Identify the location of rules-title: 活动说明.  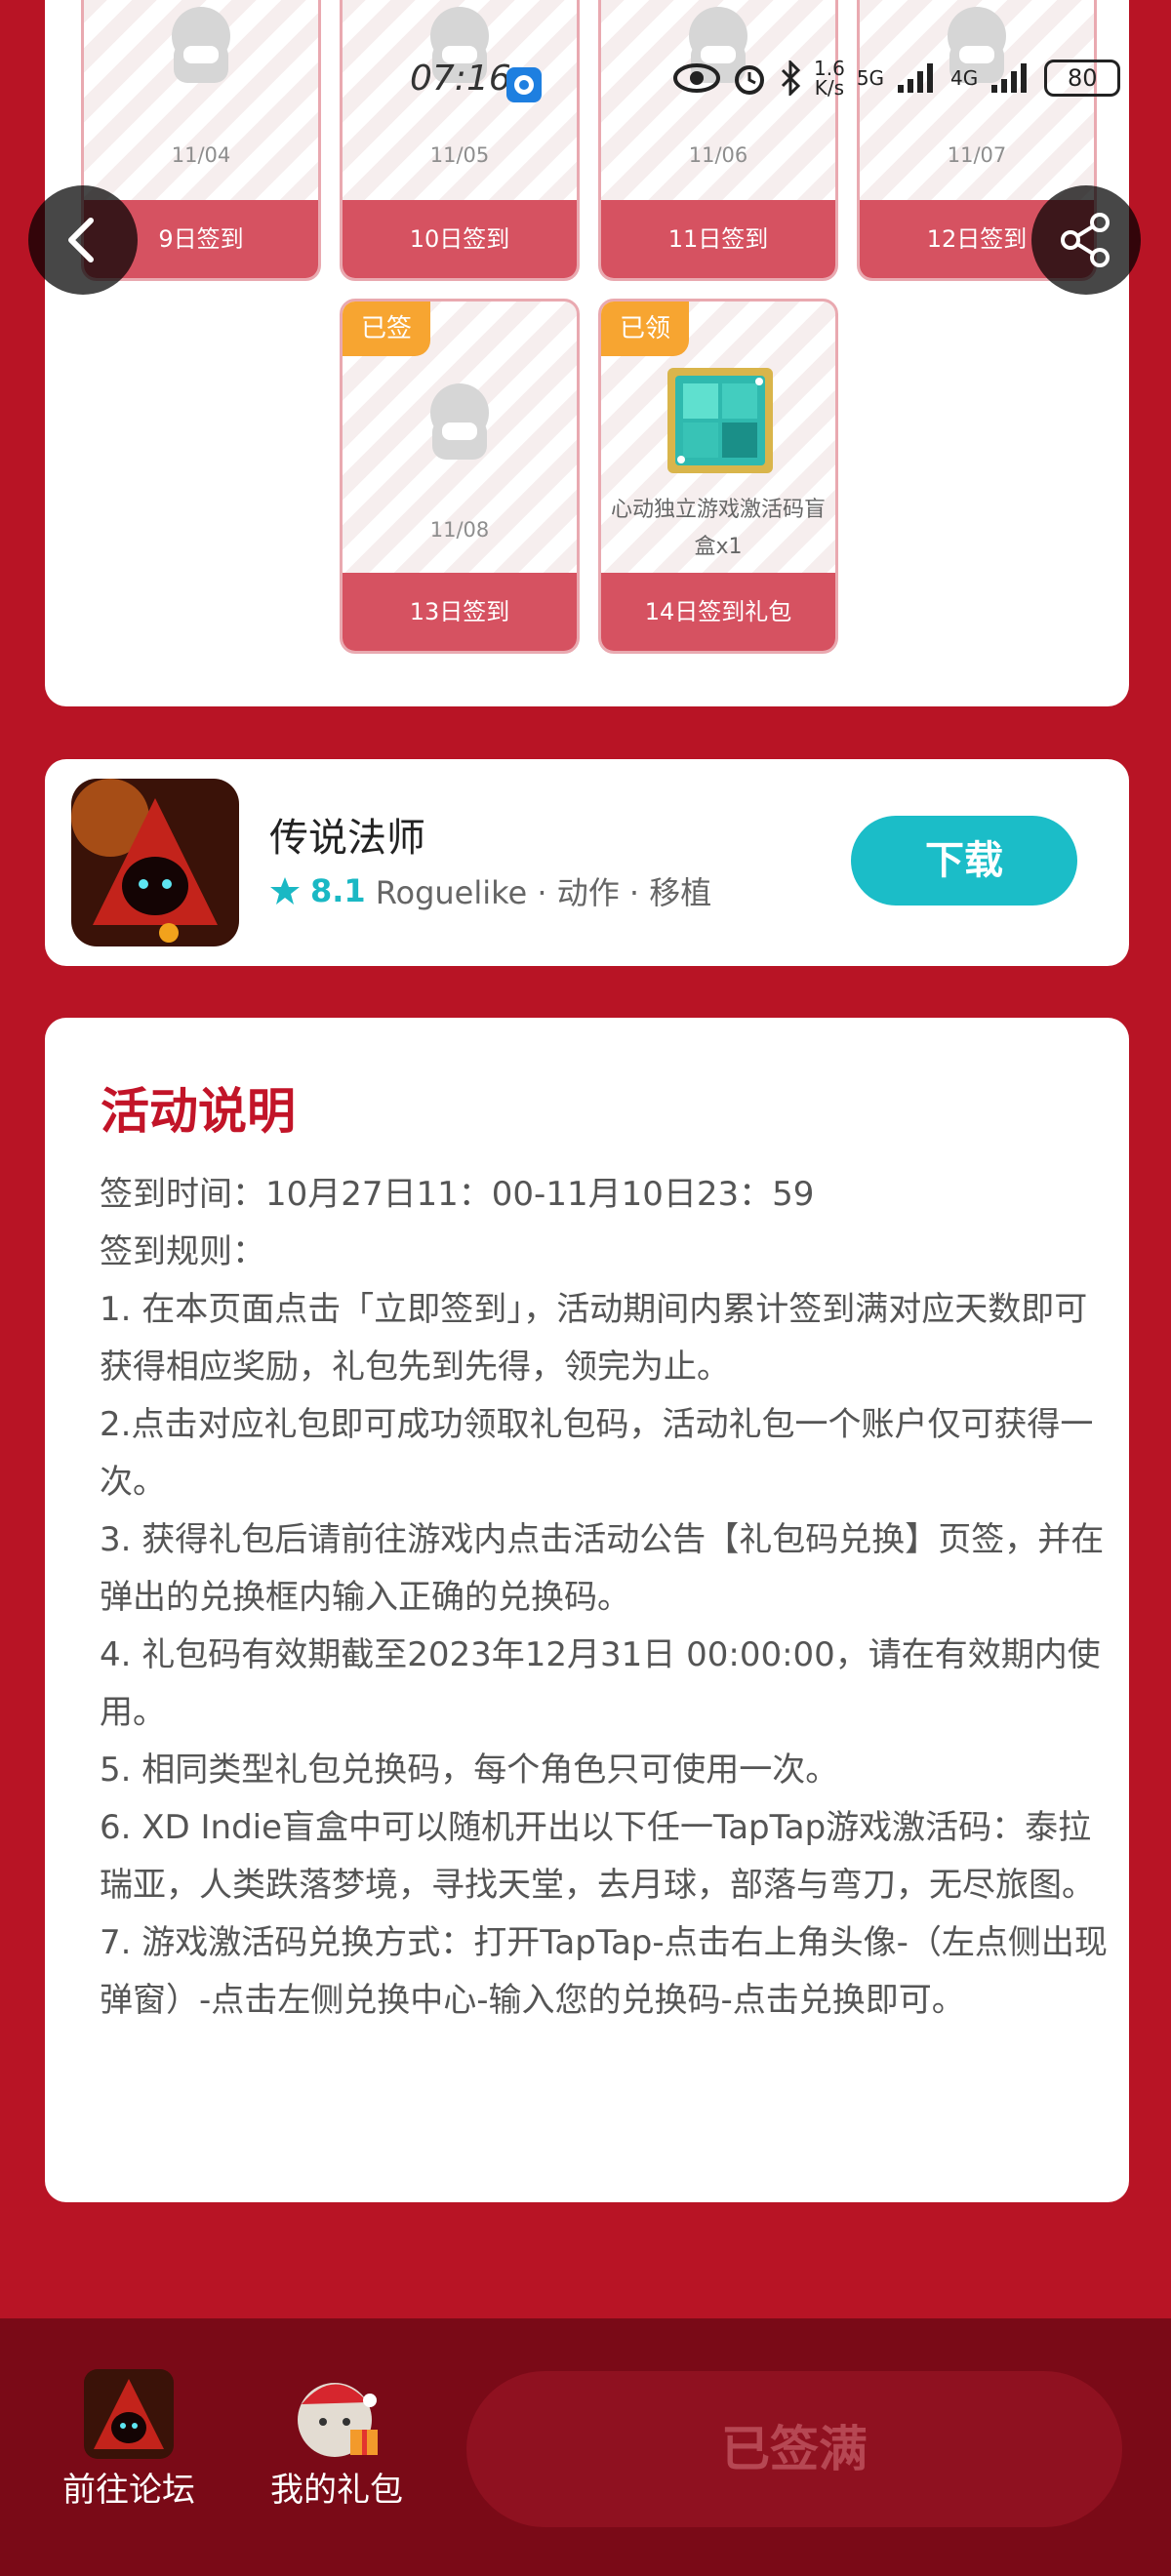
(198, 1111).